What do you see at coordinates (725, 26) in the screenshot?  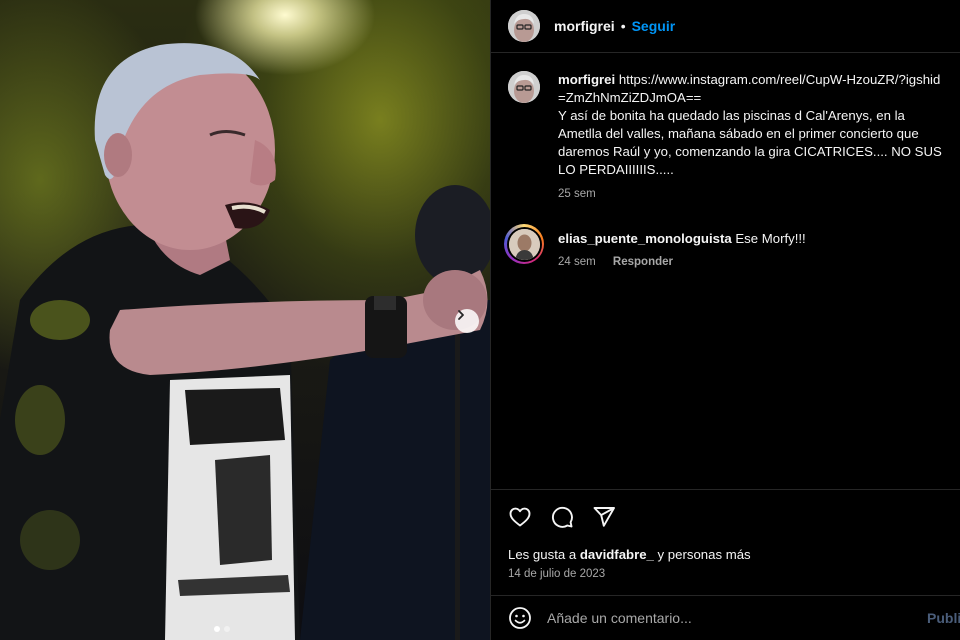 I see `post-header: morfigrei • Seguir` at bounding box center [725, 26].